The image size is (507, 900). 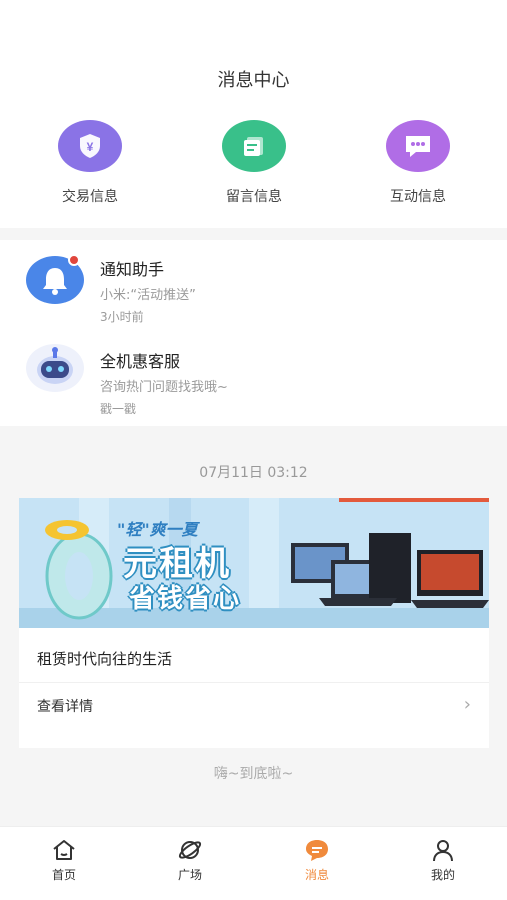 I want to click on home-icon, so click(x=64, y=850).